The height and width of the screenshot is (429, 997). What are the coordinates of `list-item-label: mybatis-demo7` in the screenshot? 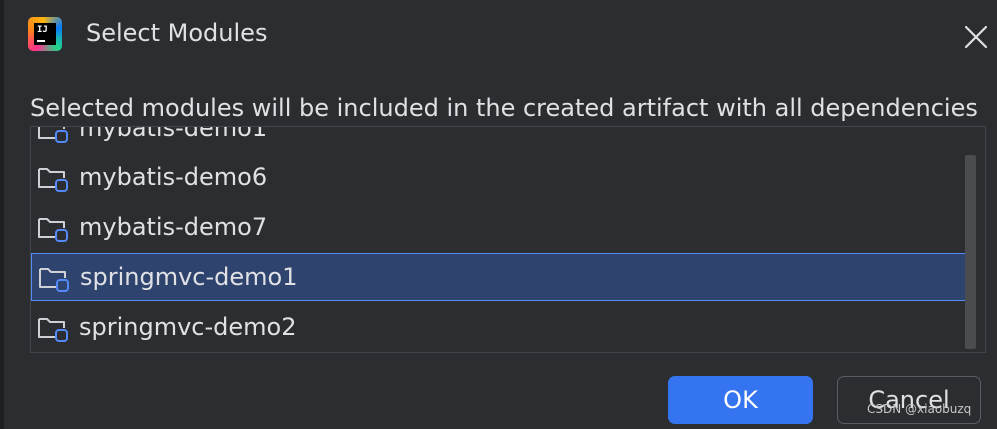 It's located at (173, 227).